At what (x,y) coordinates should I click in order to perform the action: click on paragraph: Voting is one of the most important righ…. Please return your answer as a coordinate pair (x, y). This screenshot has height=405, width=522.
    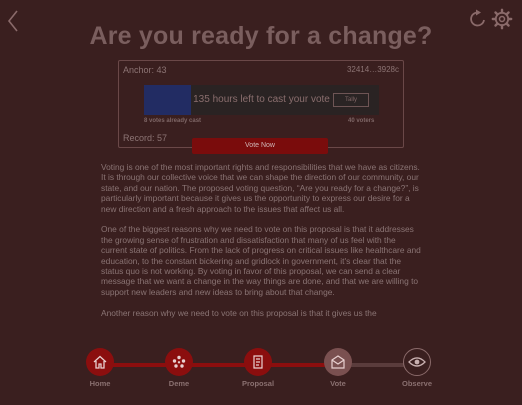
    Looking at the image, I should click on (260, 188).